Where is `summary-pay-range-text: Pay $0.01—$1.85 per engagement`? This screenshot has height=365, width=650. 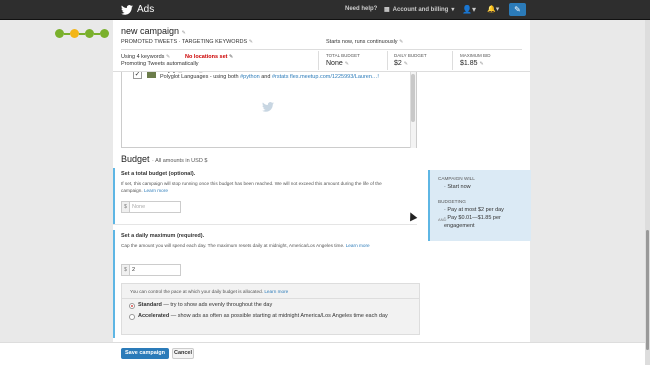 summary-pay-range-text: Pay $0.01—$1.85 per engagement is located at coordinates (472, 222).